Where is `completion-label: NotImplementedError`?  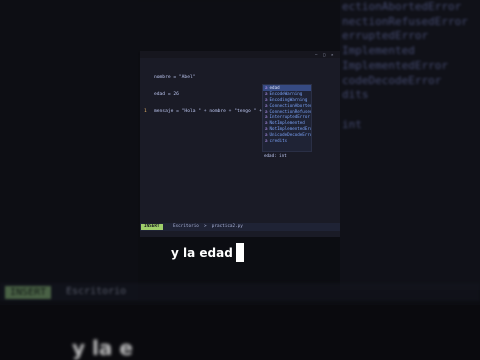 completion-label: NotImplementedError is located at coordinates (290, 129).